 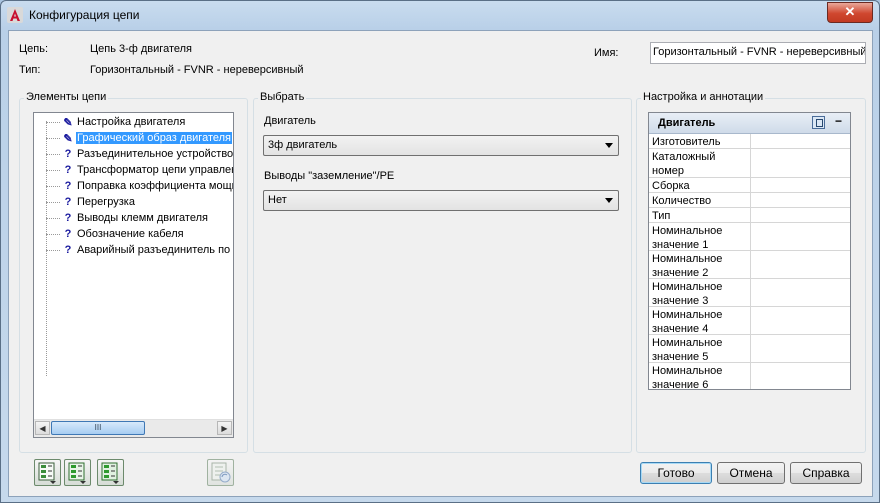 I want to click on grid-row: Номинальное значение 4, so click(x=749, y=321).